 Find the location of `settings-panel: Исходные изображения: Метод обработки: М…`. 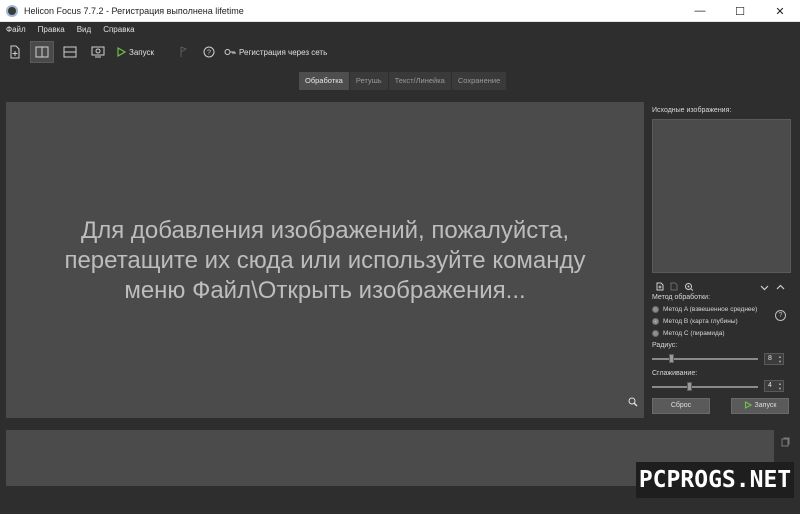

settings-panel: Исходные изображения: Метод обработки: М… is located at coordinates (722, 260).